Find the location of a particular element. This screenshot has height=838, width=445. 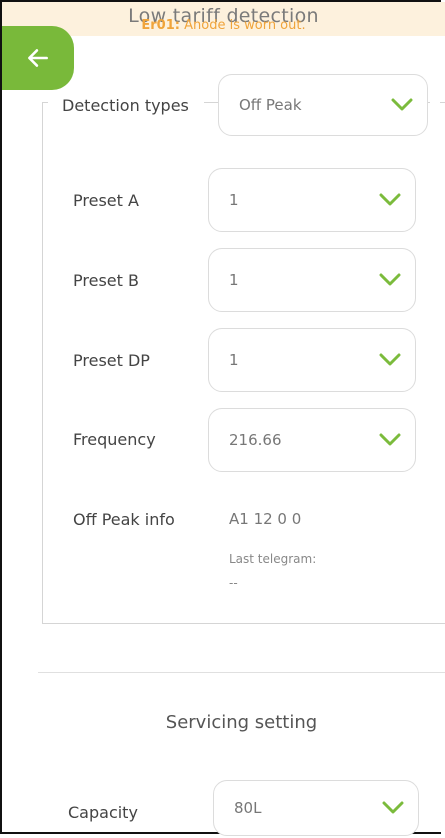

last-telegram-value: -- is located at coordinates (233, 583).